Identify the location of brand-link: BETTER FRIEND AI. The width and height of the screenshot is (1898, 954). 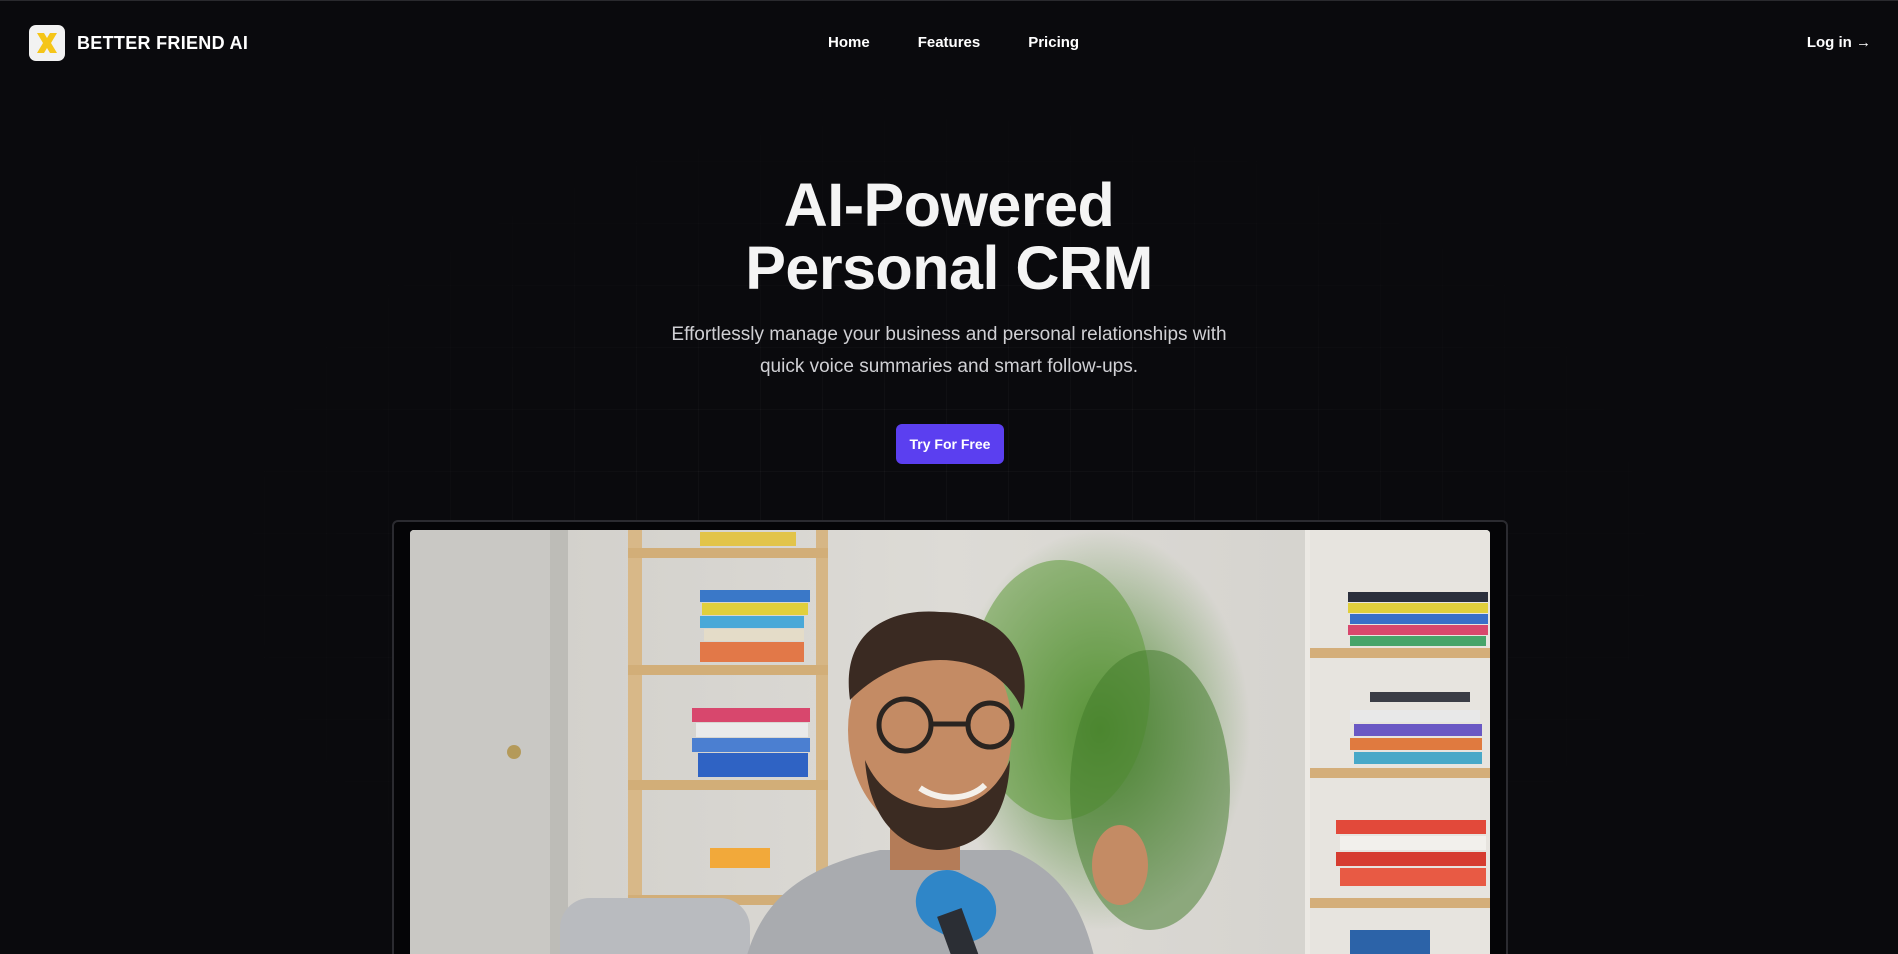
(138, 43).